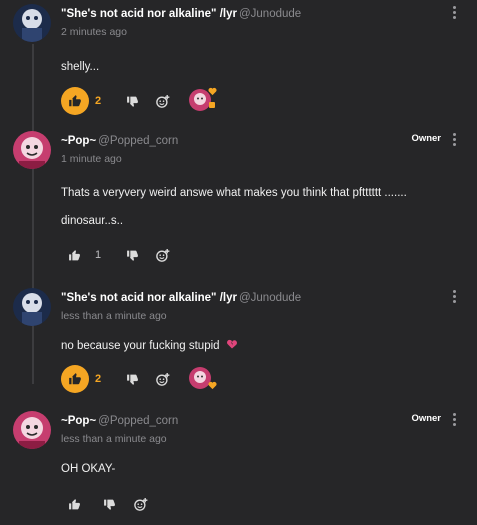 Image resolution: width=477 pixels, height=525 pixels. What do you see at coordinates (94, 32) in the screenshot?
I see `timestamp: 2 minutes ago` at bounding box center [94, 32].